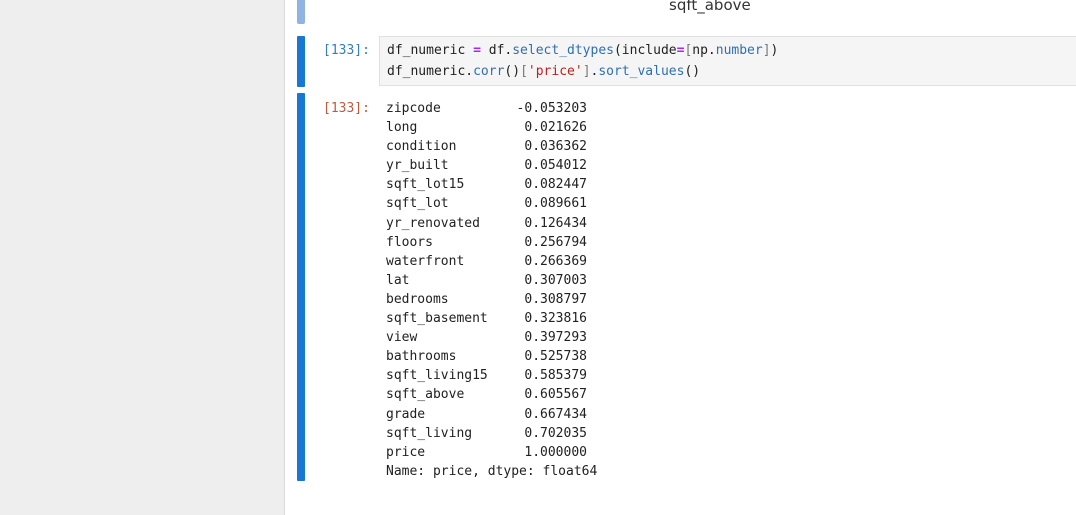 This screenshot has width=1076, height=515. I want to click on series-value: 0.702035, so click(555, 433).